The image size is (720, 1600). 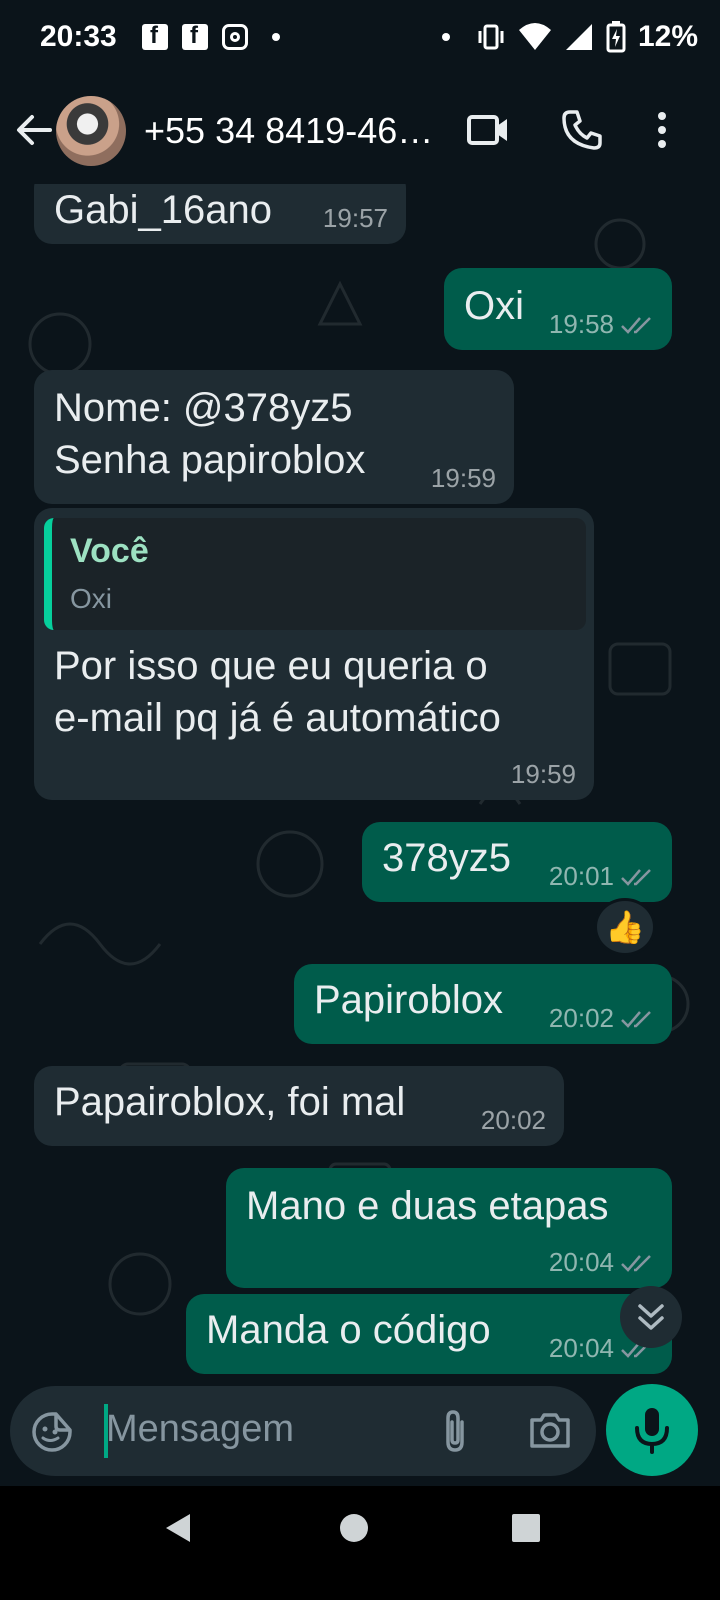 What do you see at coordinates (91, 598) in the screenshot?
I see `quote-text: Oxi` at bounding box center [91, 598].